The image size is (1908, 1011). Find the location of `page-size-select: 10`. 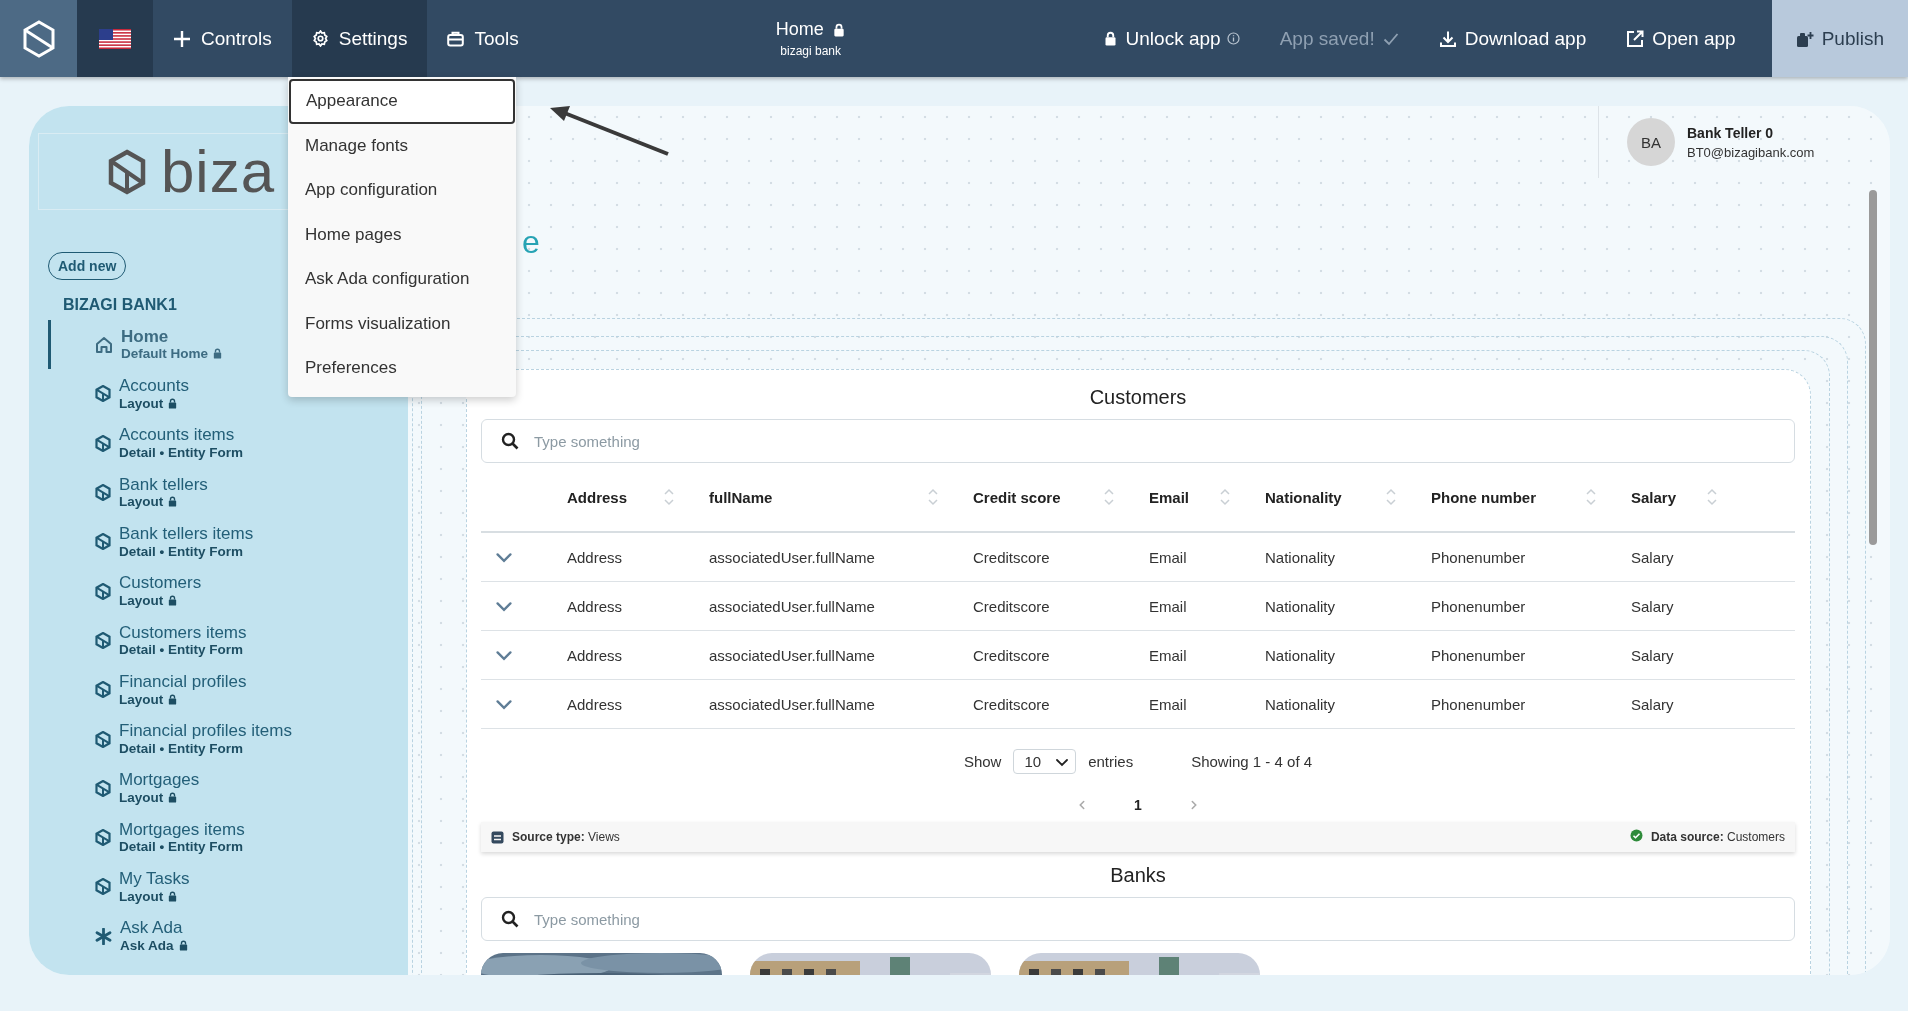

page-size-select: 10 is located at coordinates (1045, 761).